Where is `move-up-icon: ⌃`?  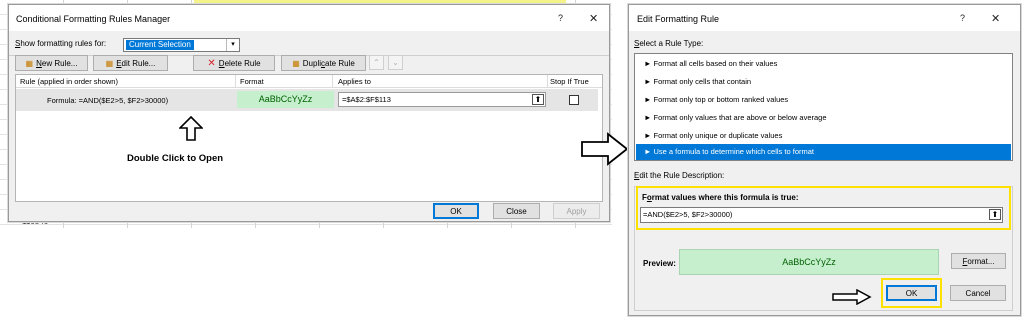 move-up-icon: ⌃ is located at coordinates (376, 62).